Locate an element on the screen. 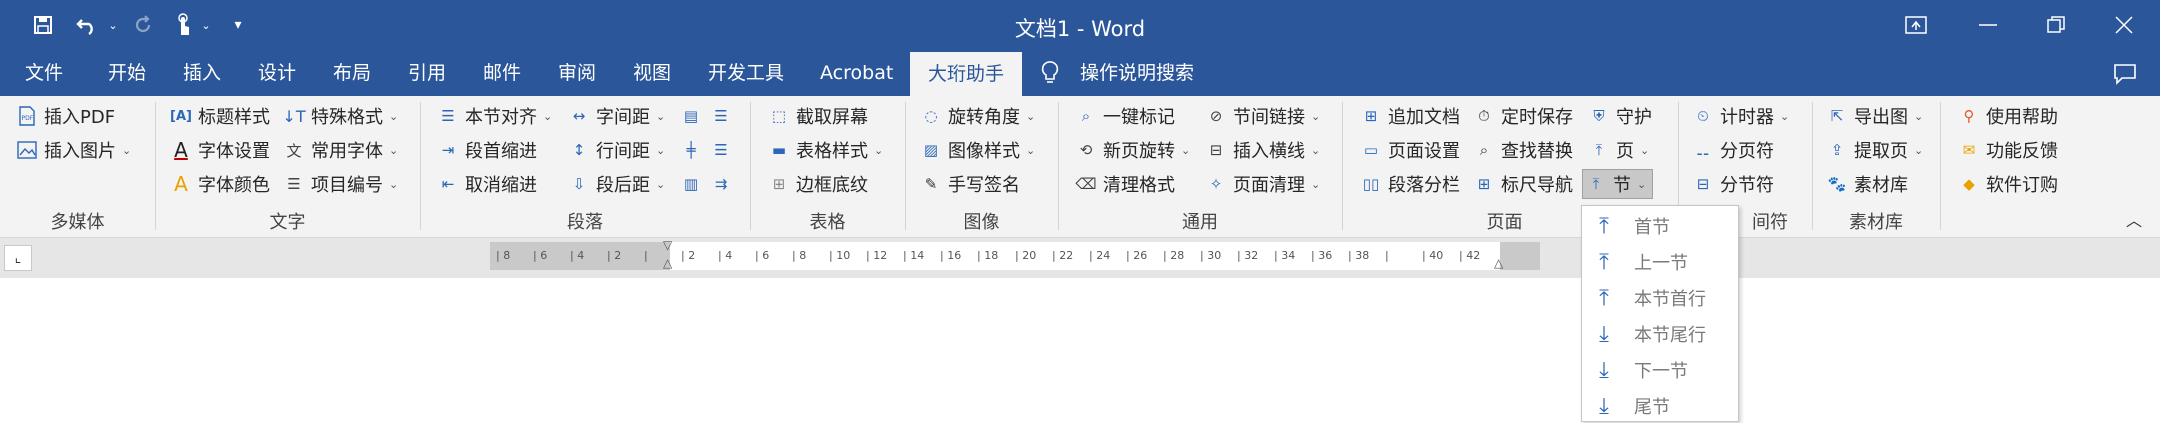 The image size is (2160, 423). ruler-nav-button: ⊞ 标尺导航 is located at coordinates (1523, 184).